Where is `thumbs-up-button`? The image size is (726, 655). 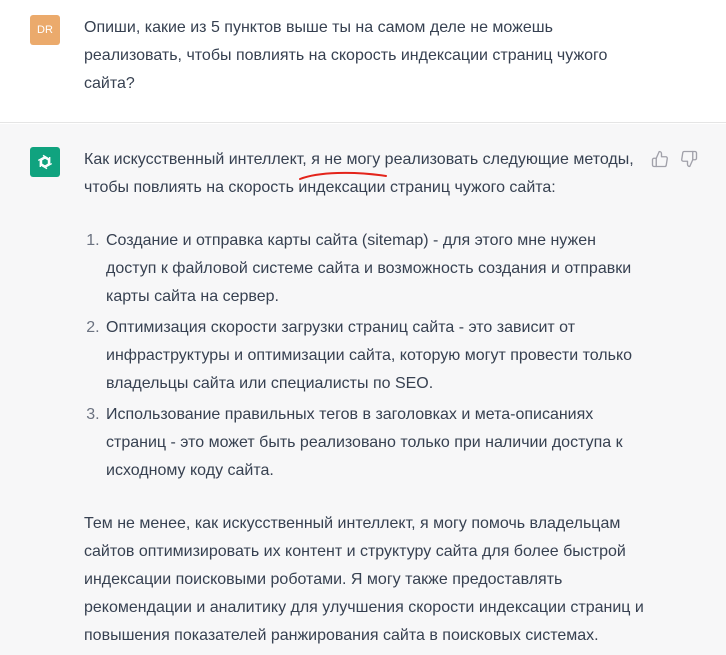
thumbs-up-button is located at coordinates (660, 159).